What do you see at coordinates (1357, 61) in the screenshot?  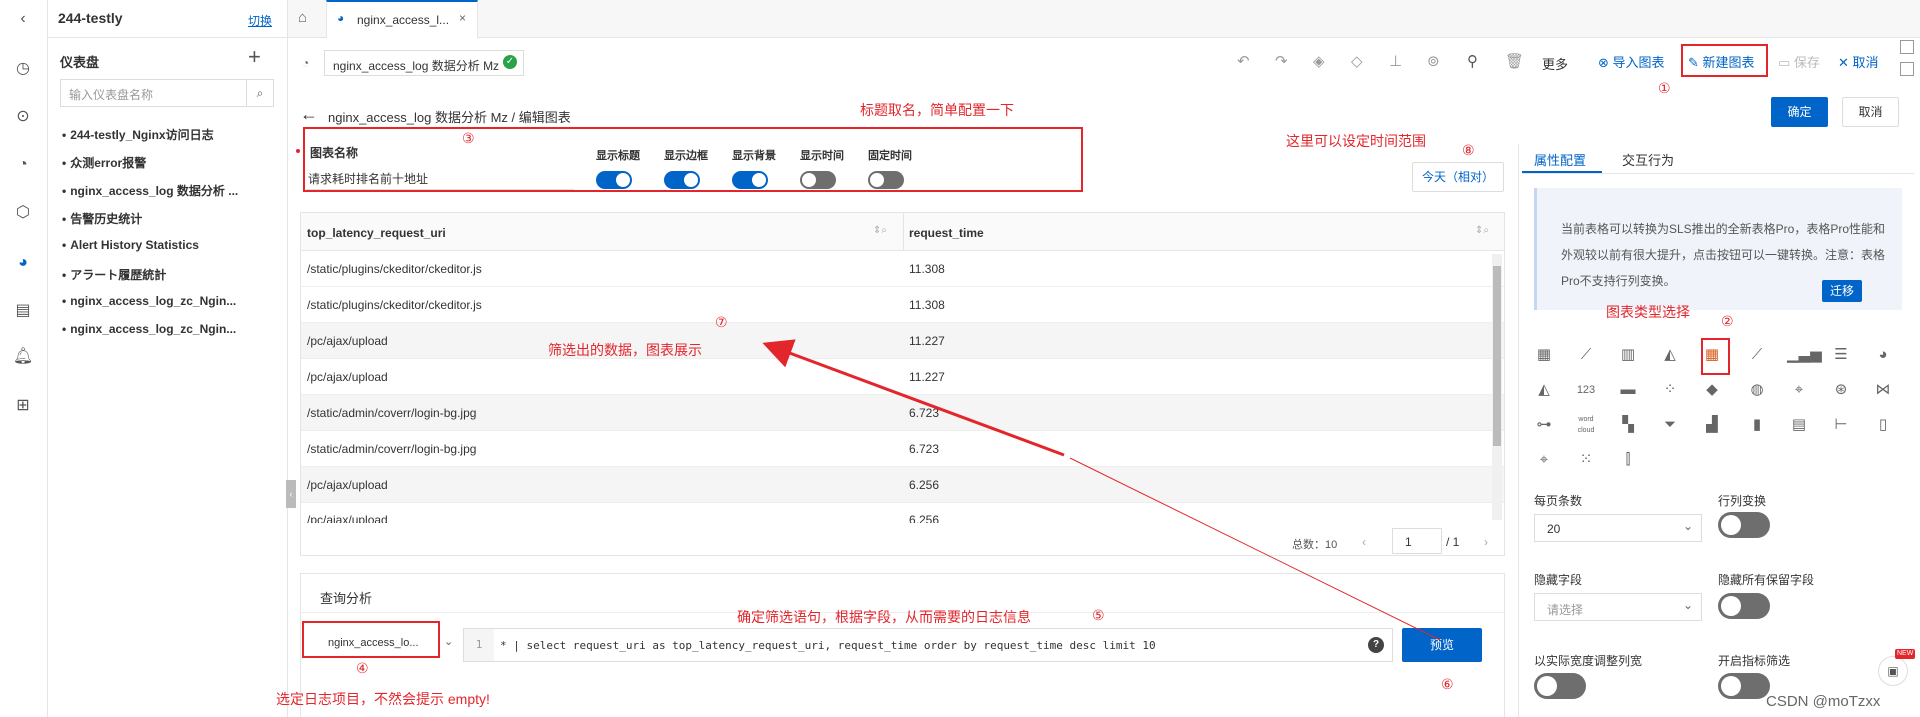 I see `layers-down-icon: ◇` at bounding box center [1357, 61].